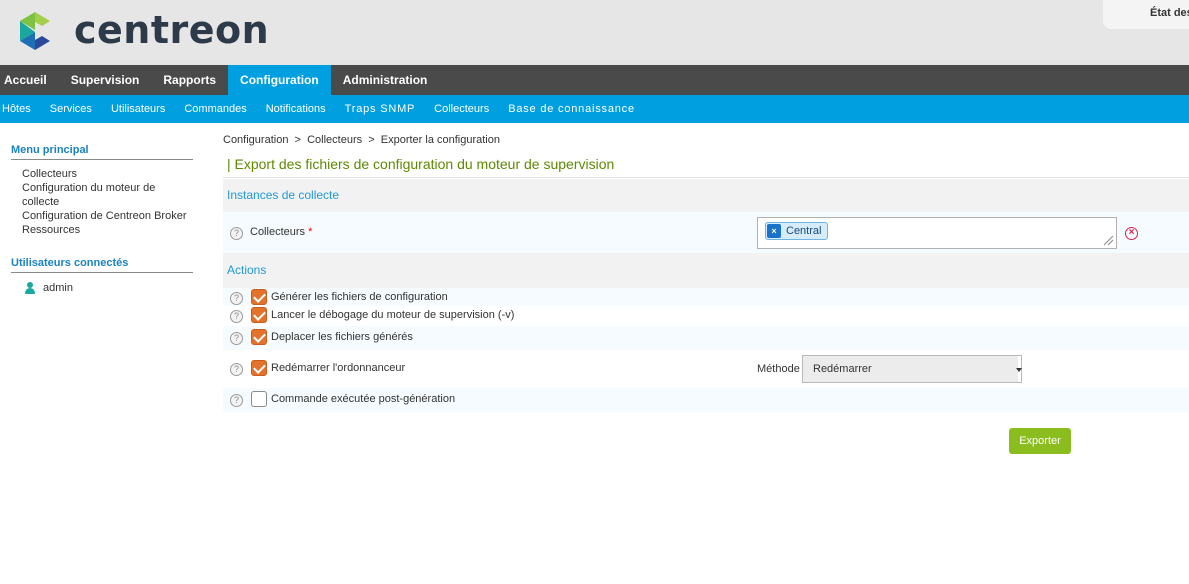 The height and width of the screenshot is (584, 1189). Describe the element at coordinates (1019, 369) in the screenshot. I see `chevron-down-icon` at that location.